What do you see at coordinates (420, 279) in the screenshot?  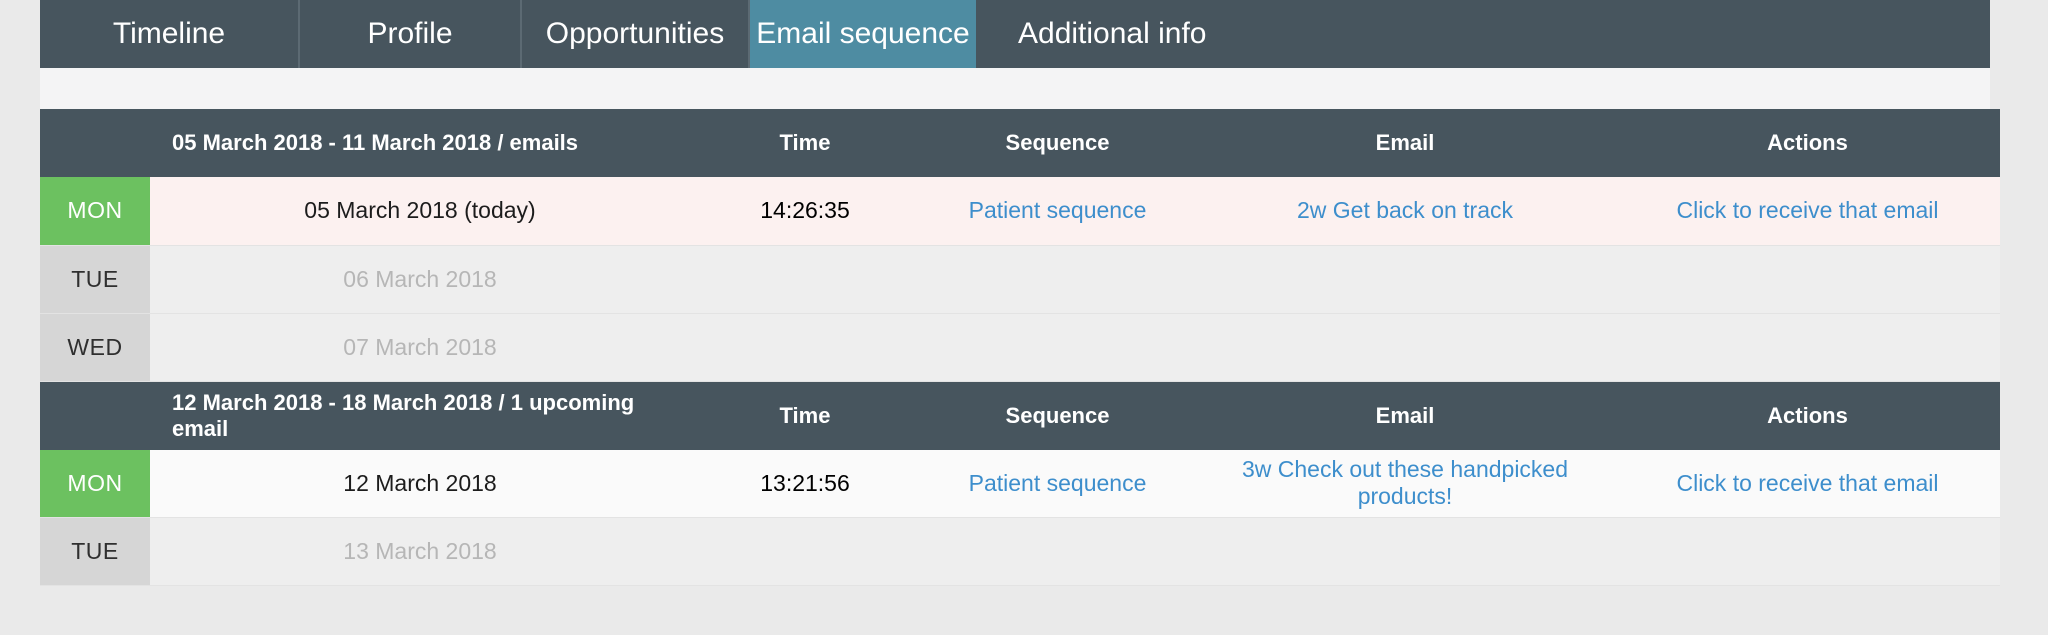 I see `row-date: 06 March 2018` at bounding box center [420, 279].